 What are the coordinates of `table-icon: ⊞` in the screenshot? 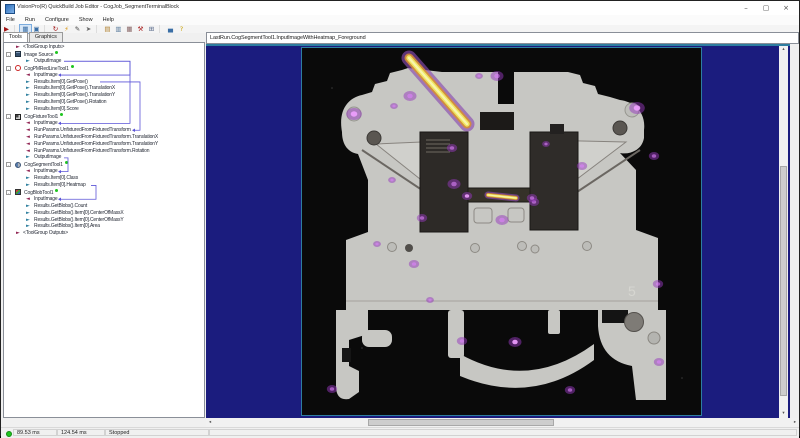 It's located at (151, 29).